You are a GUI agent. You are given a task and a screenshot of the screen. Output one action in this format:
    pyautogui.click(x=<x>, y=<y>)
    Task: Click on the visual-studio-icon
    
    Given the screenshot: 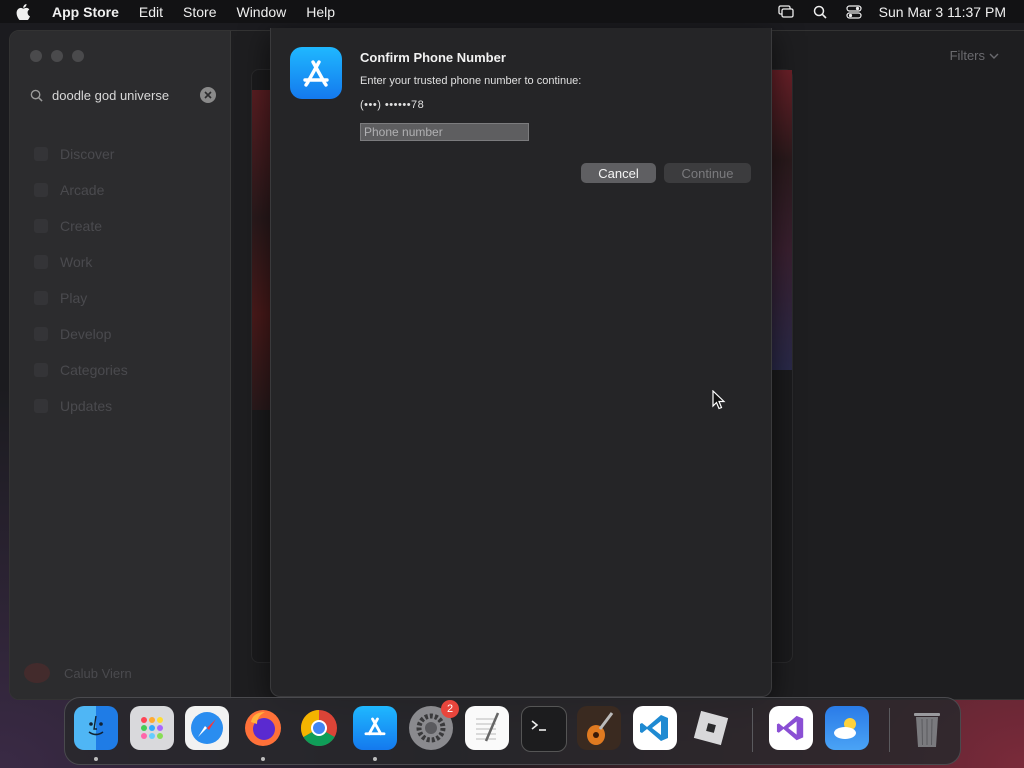 What is the action you would take?
    pyautogui.click(x=791, y=728)
    